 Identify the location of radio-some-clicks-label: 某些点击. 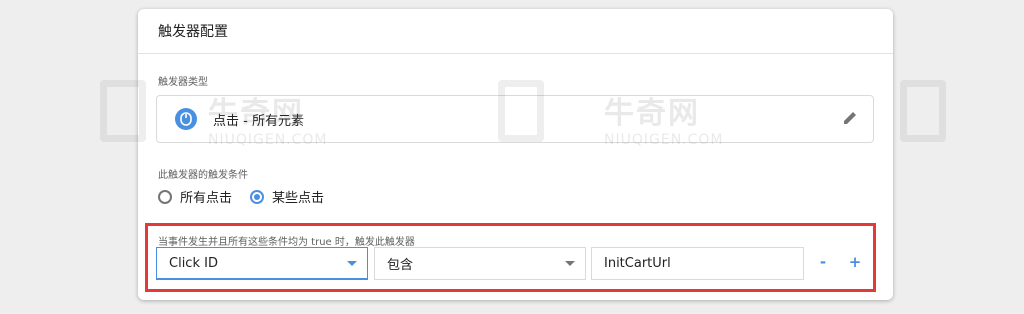
(298, 198).